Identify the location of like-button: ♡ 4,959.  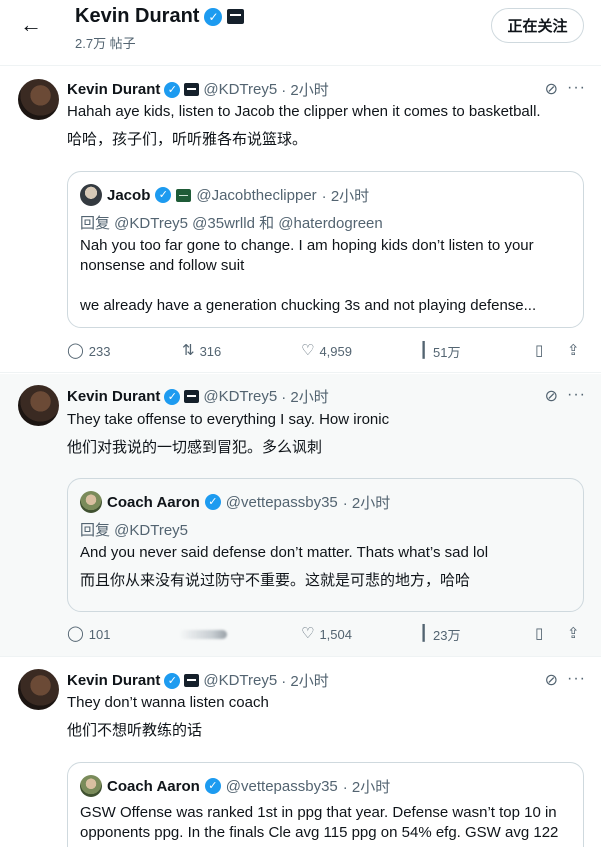
(326, 351).